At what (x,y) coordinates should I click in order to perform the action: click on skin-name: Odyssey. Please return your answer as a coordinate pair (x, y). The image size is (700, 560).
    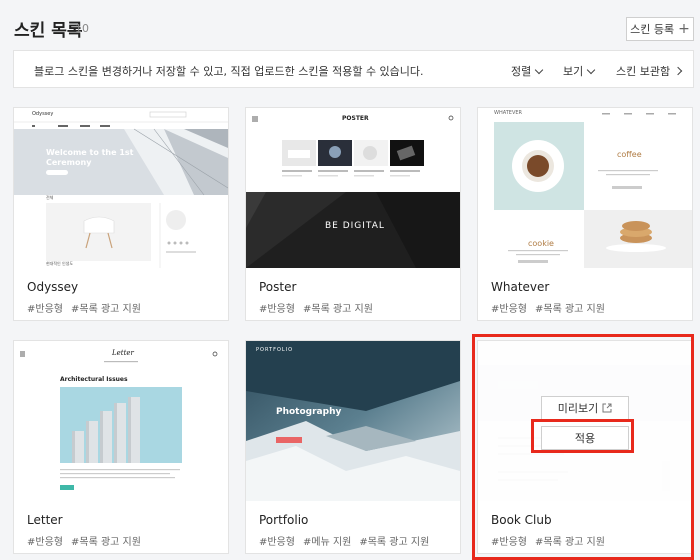
    Looking at the image, I should click on (53, 287).